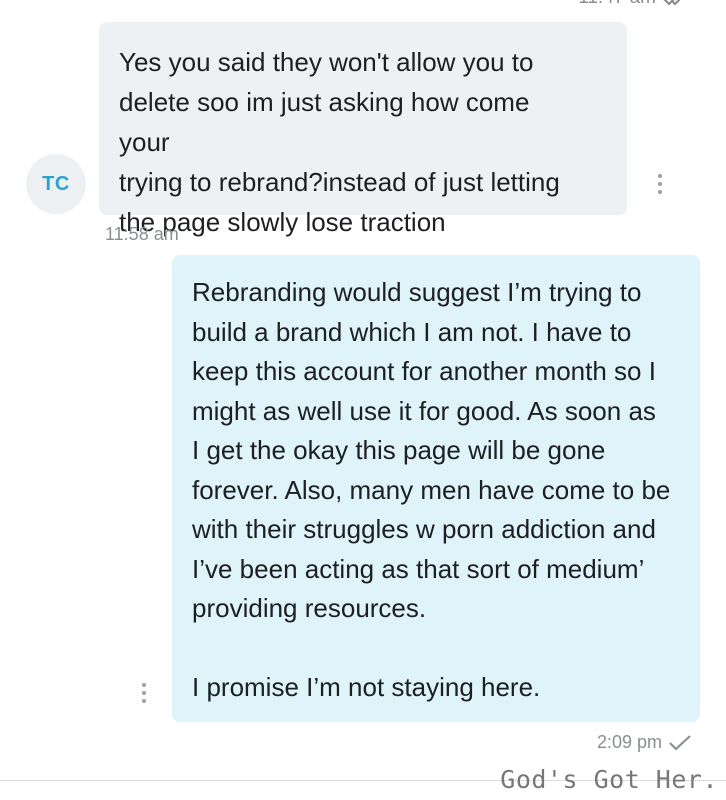 Image resolution: width=726 pixels, height=800 pixels. Describe the element at coordinates (680, 742) in the screenshot. I see `check-icon` at that location.